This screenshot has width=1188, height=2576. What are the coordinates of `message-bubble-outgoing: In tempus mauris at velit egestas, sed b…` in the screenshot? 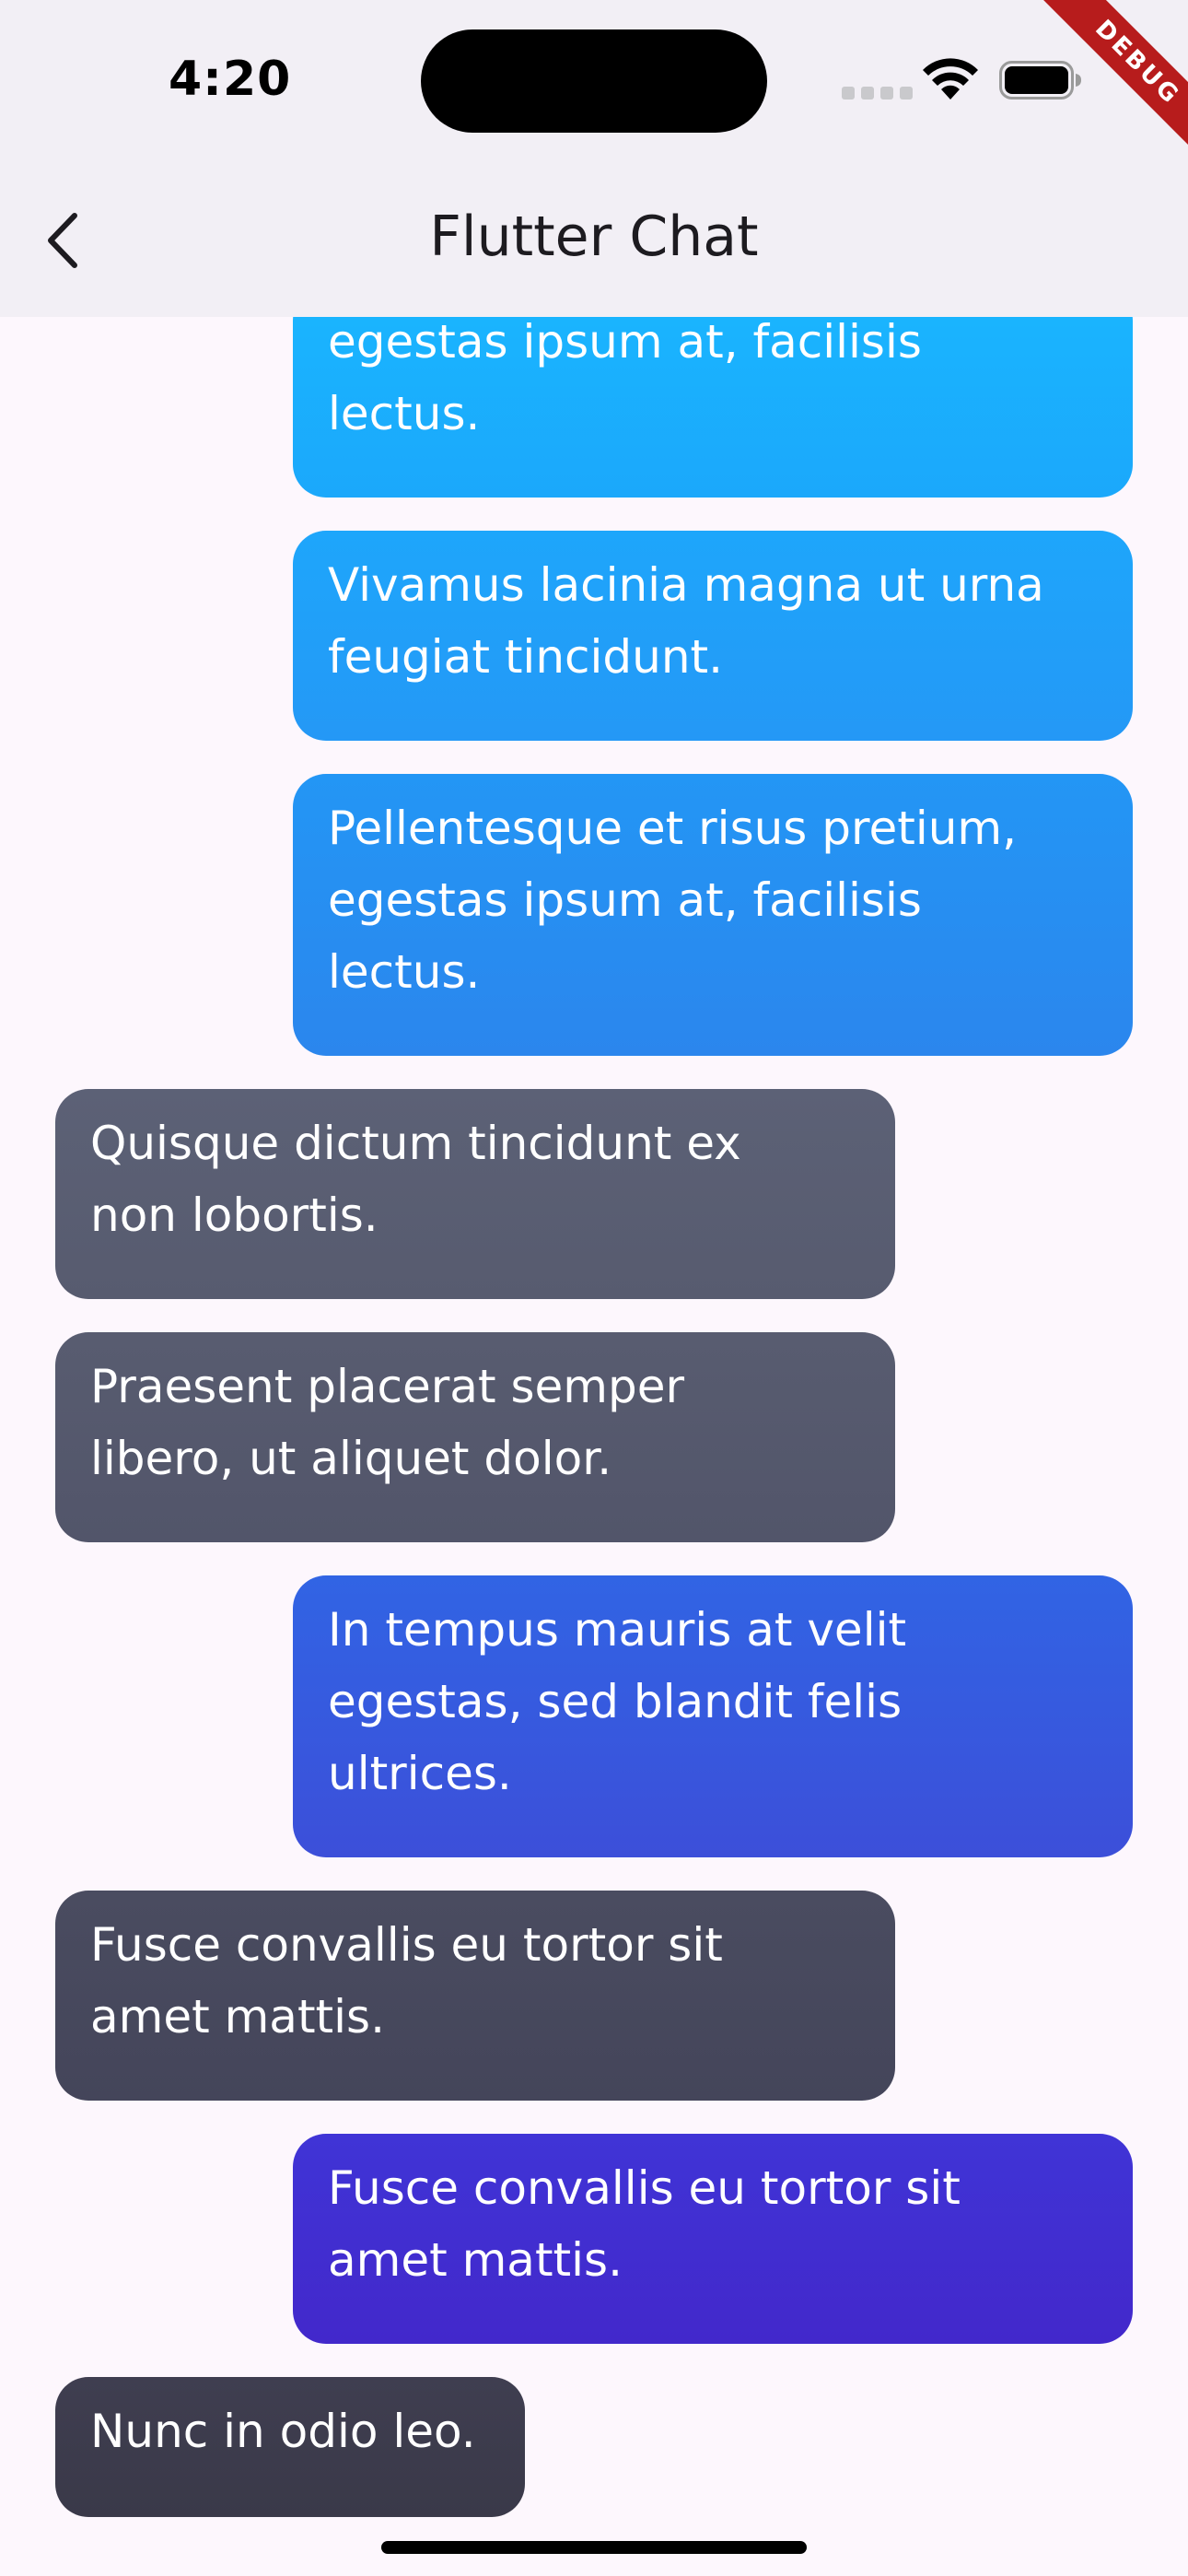 It's located at (713, 1716).